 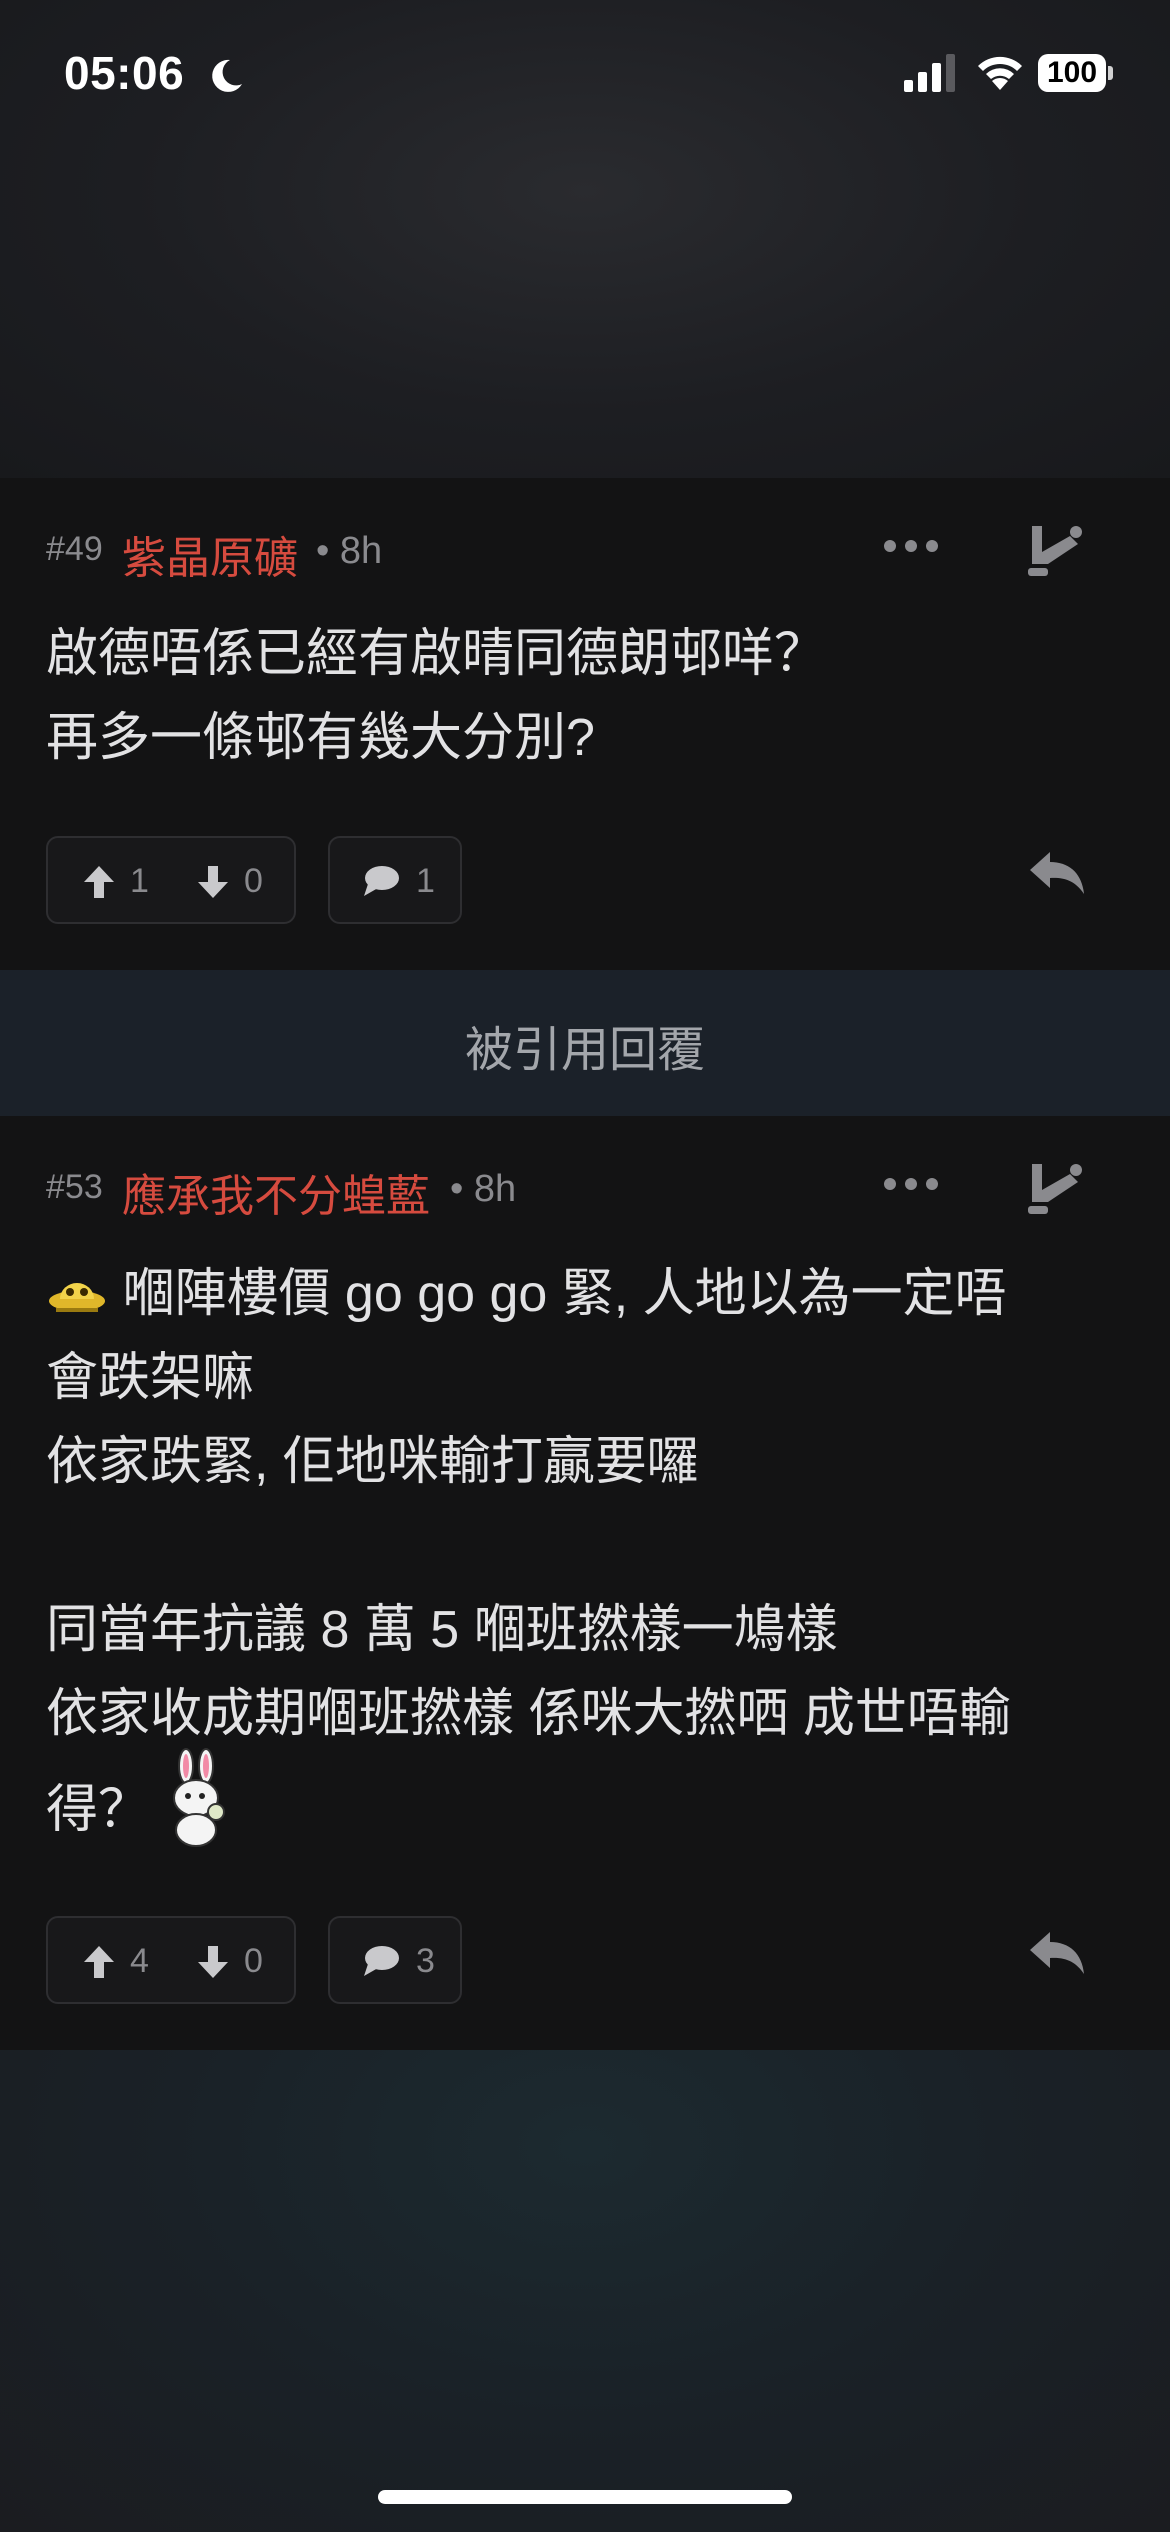 I want to click on post-line-blank, so click(x=586, y=1546).